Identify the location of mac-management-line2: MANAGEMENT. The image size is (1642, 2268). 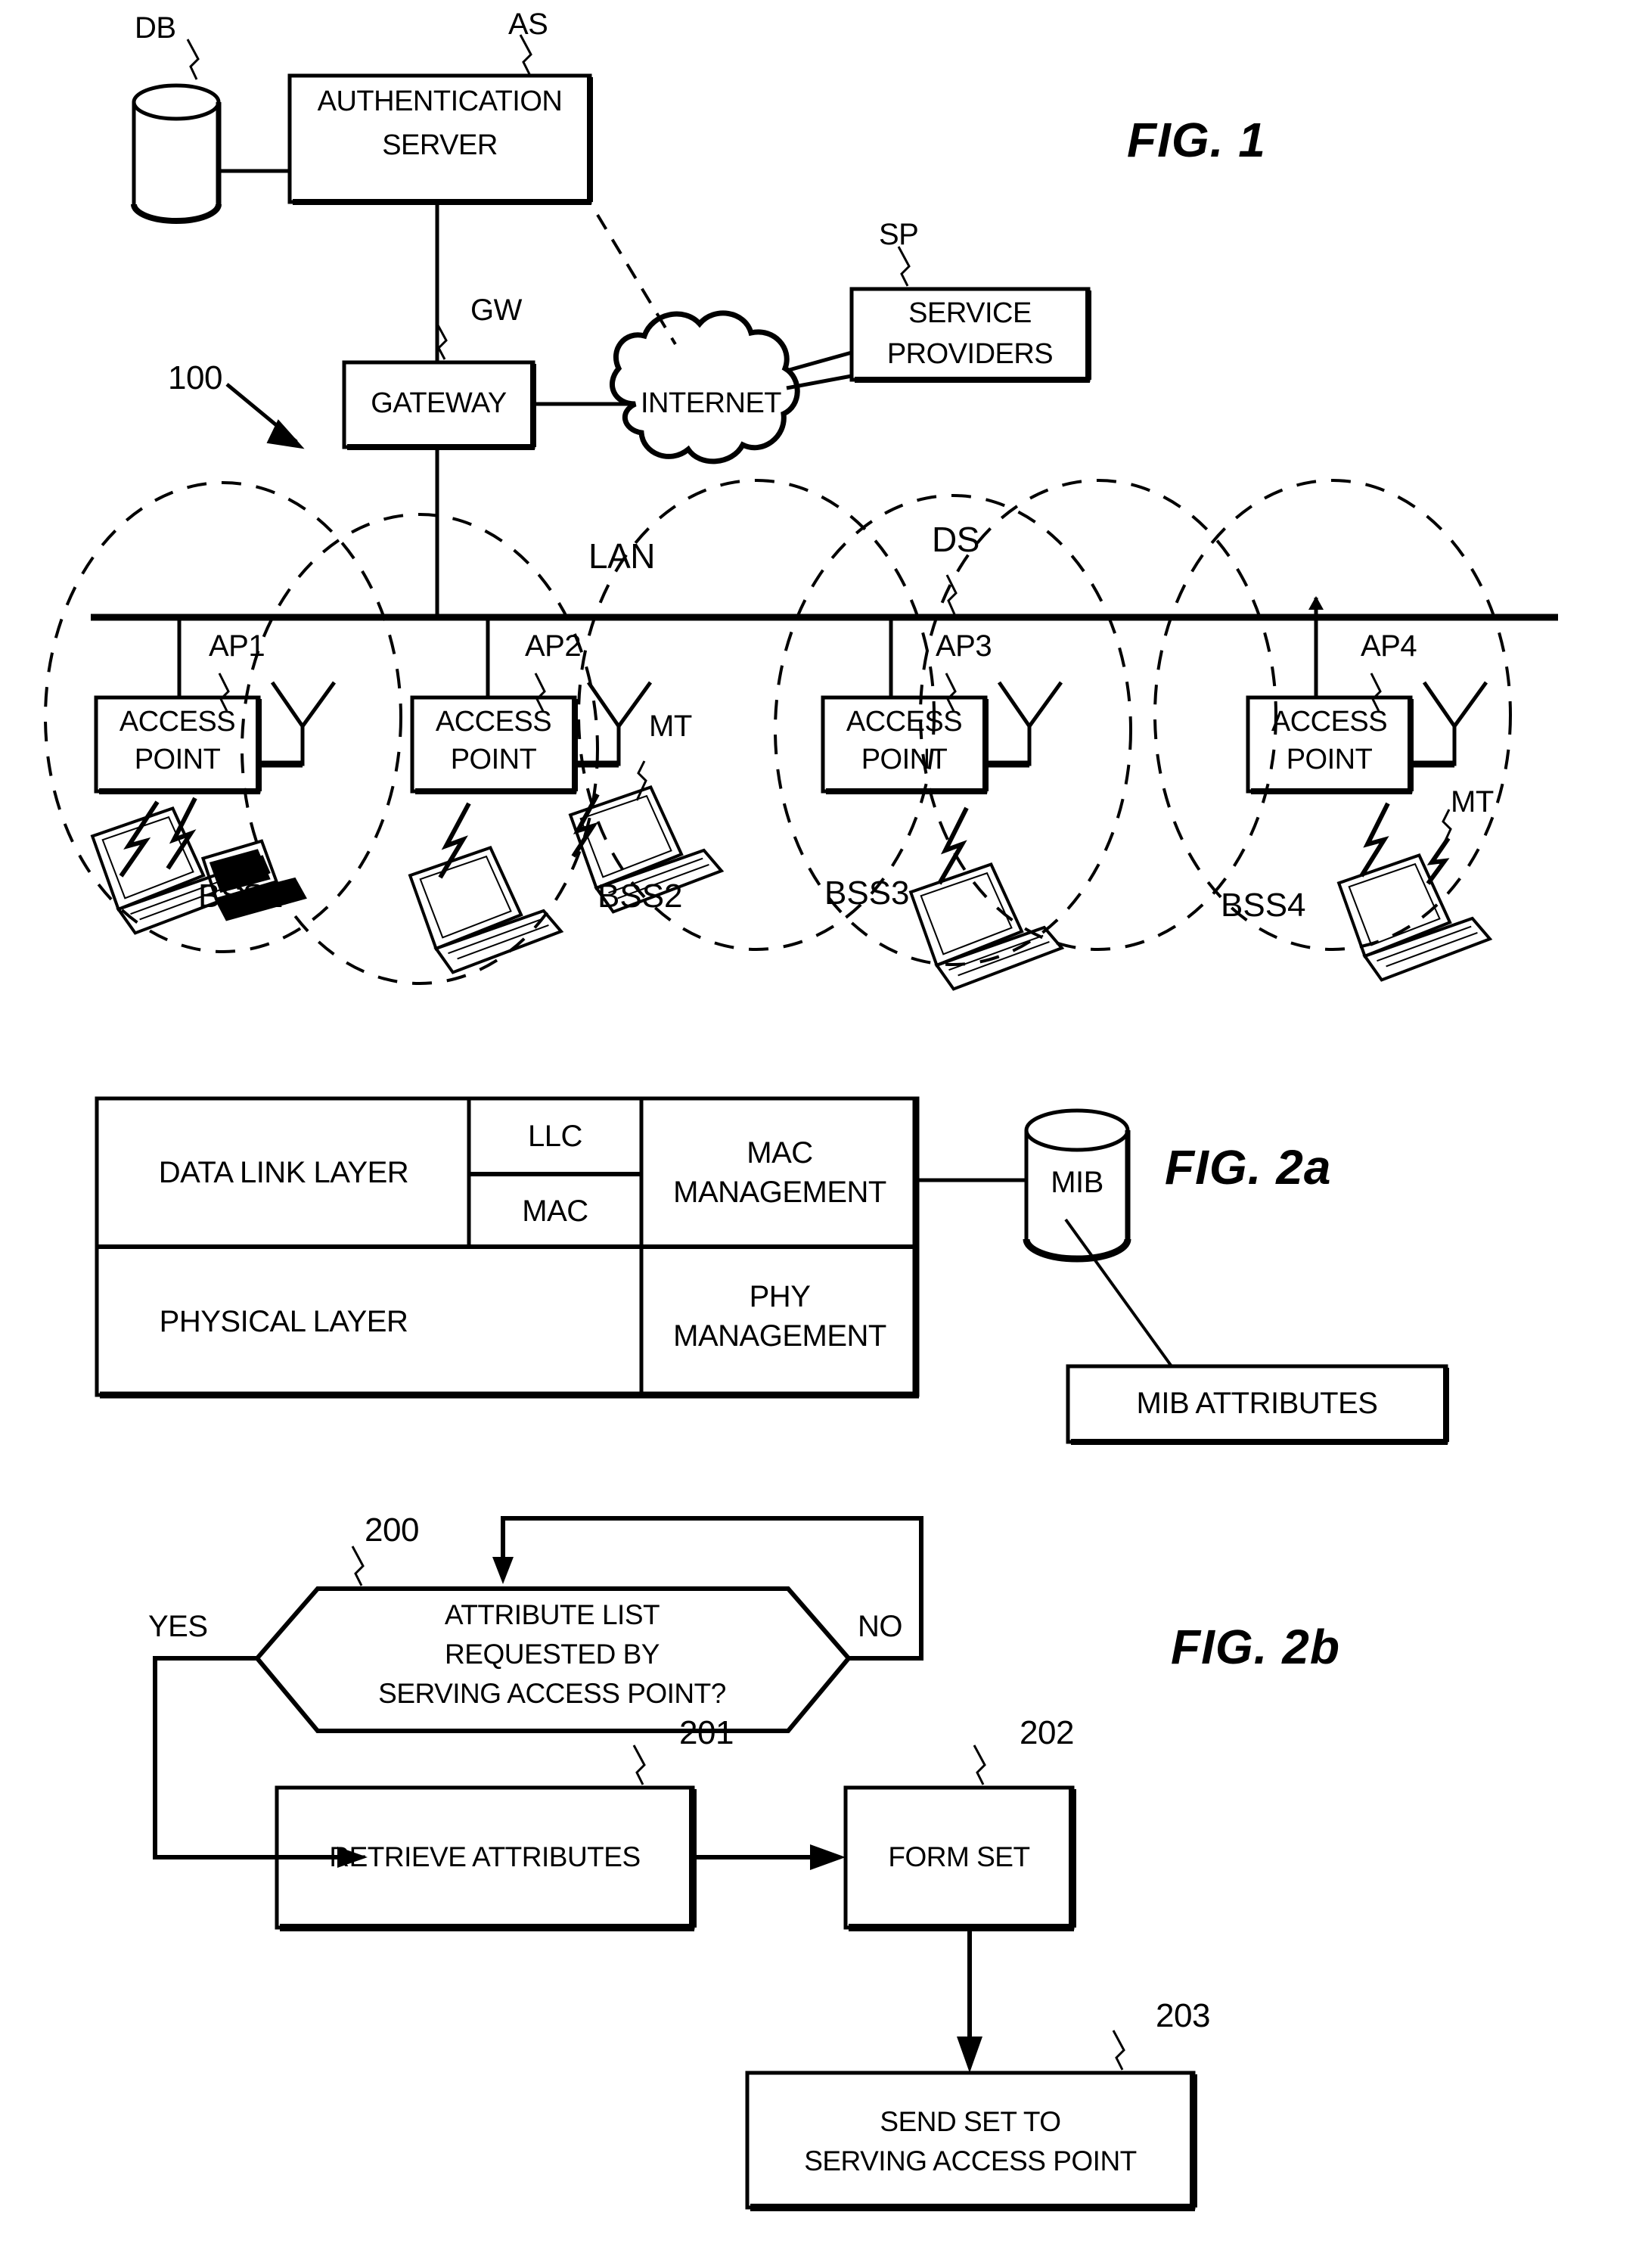
(779, 1192).